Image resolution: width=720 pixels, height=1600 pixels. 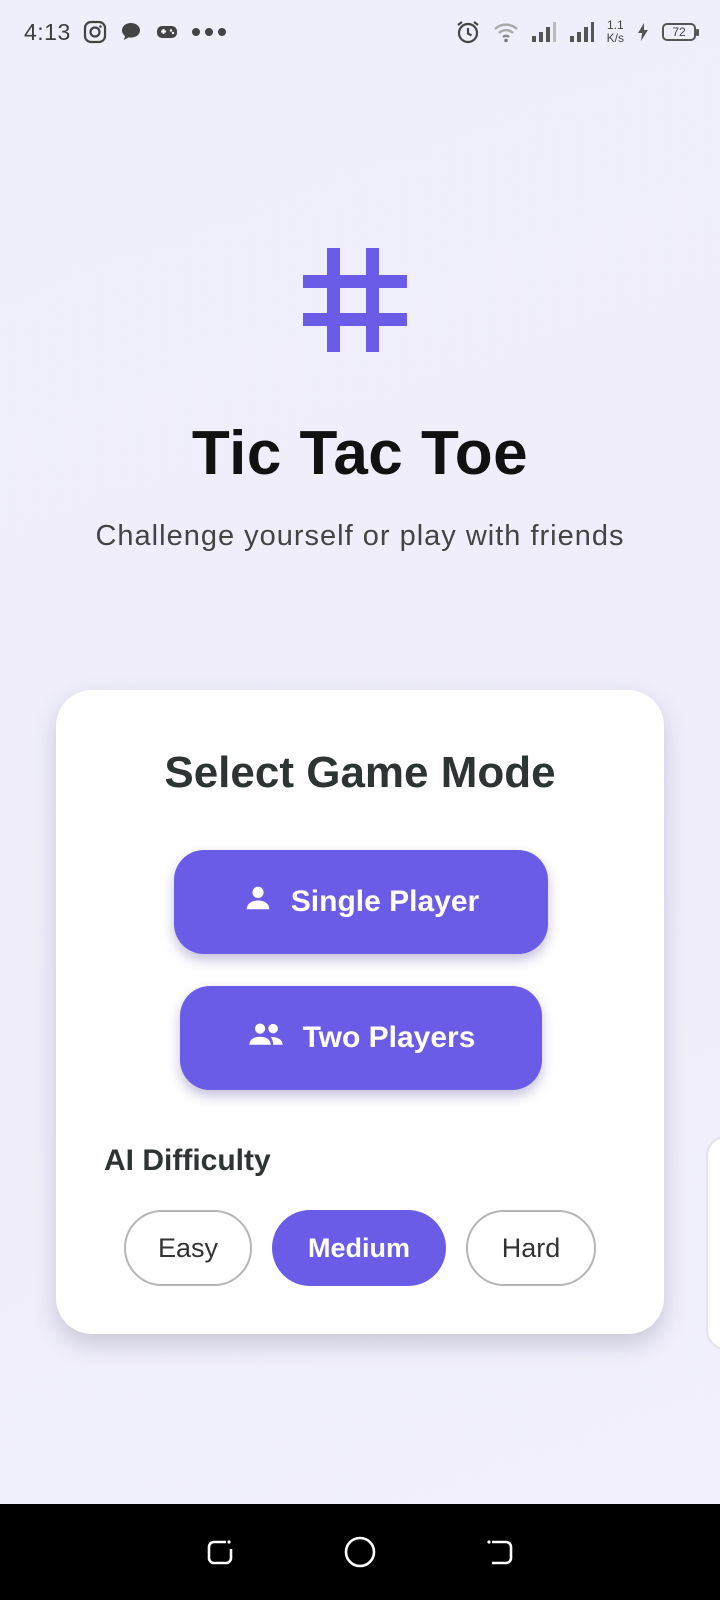 What do you see at coordinates (220, 1552) in the screenshot?
I see `recent-apps-button` at bounding box center [220, 1552].